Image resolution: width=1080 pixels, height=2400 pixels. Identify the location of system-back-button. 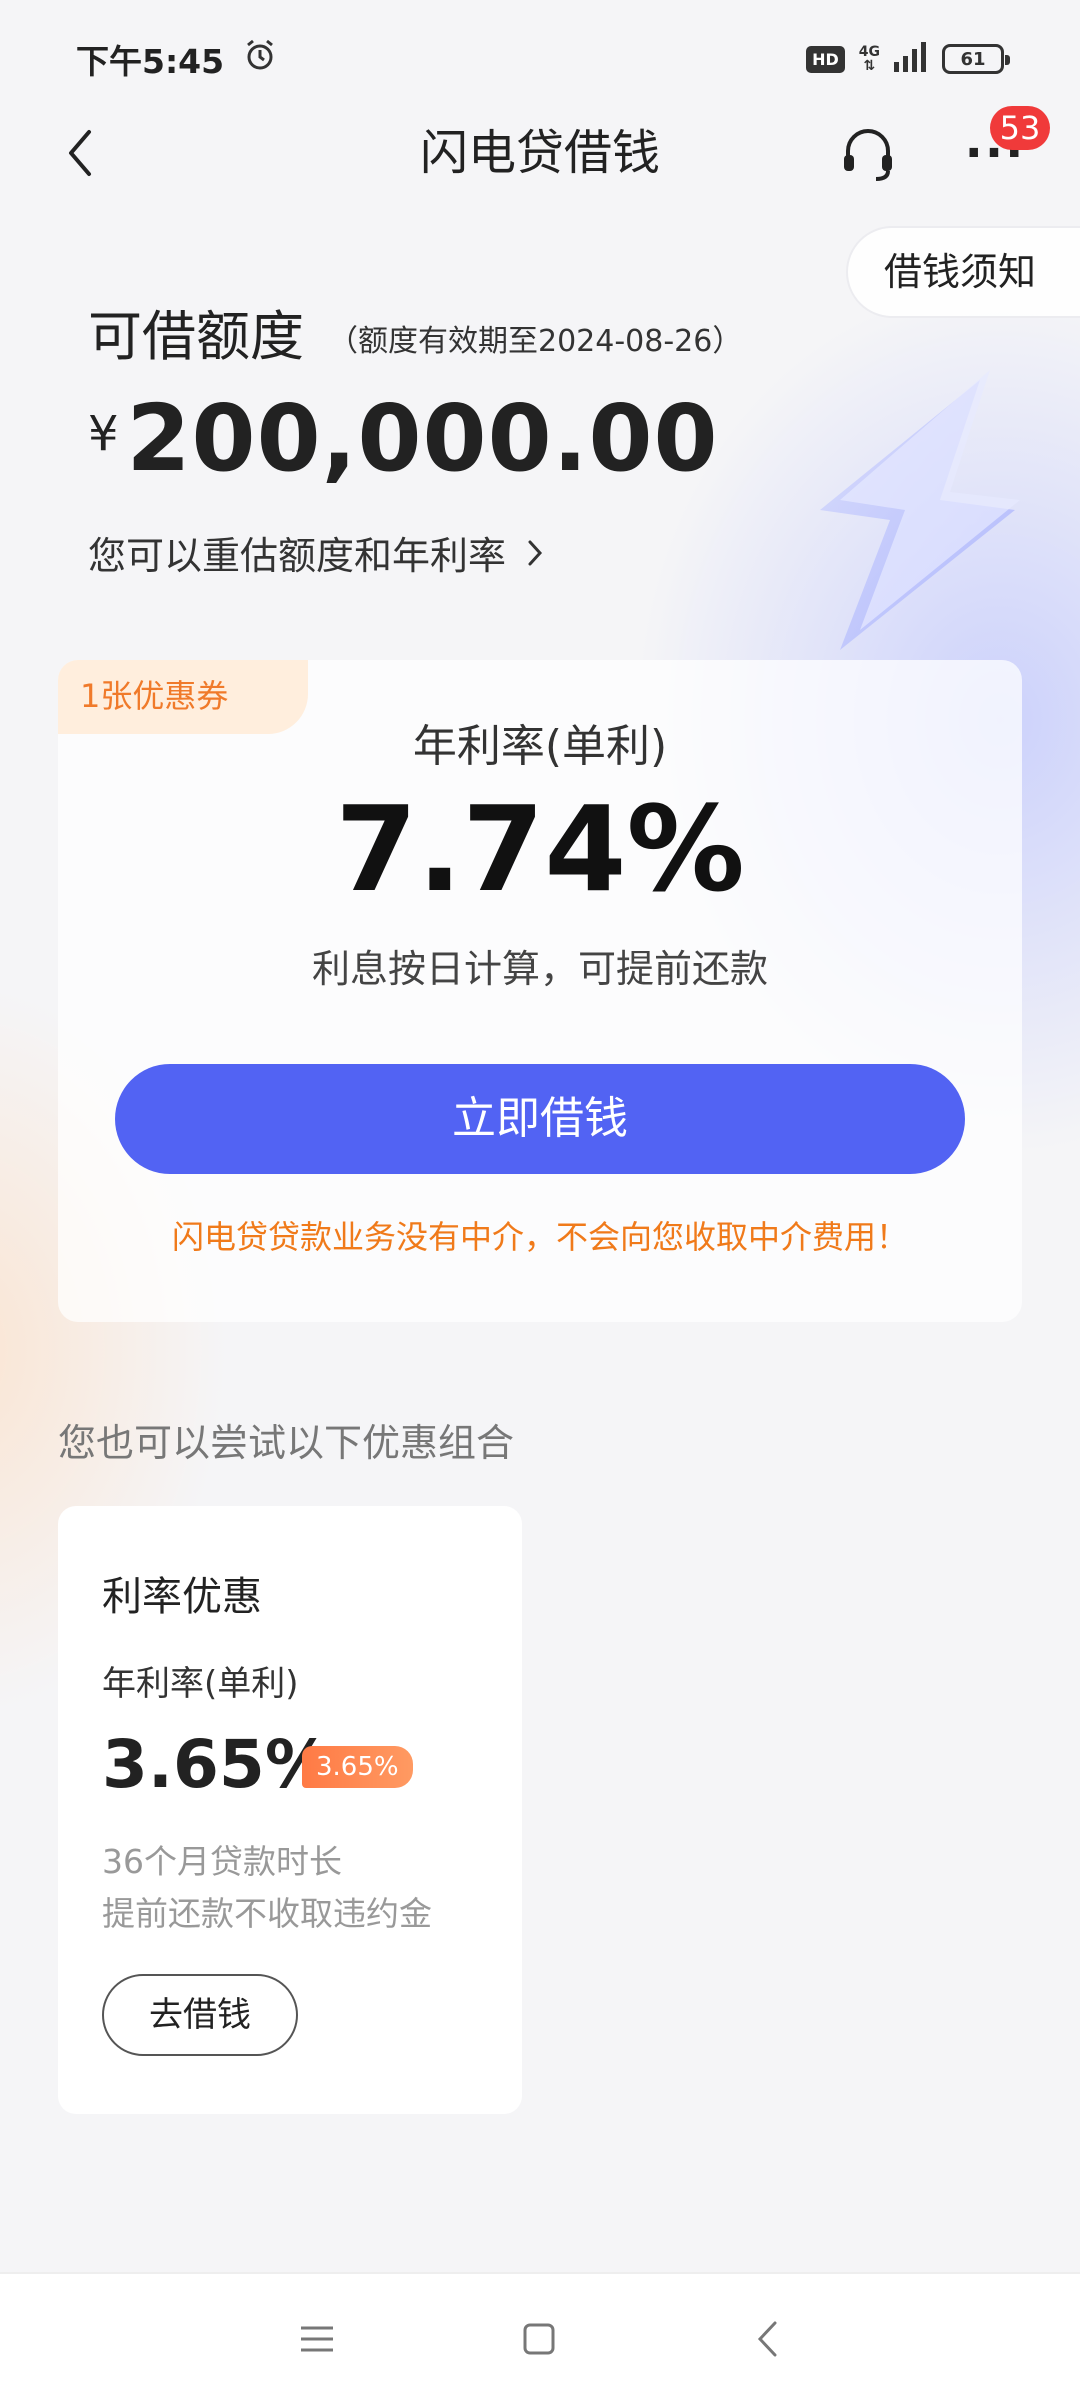
(767, 2339).